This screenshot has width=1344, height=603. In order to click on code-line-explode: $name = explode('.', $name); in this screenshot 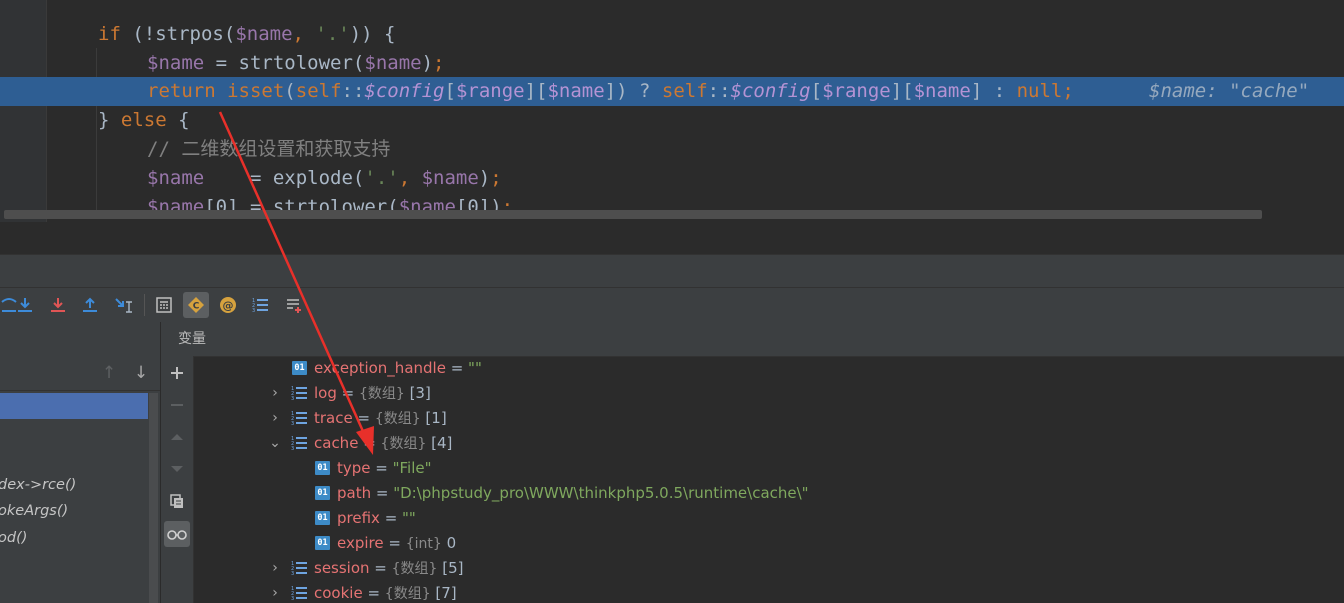, I will do `click(672, 178)`.